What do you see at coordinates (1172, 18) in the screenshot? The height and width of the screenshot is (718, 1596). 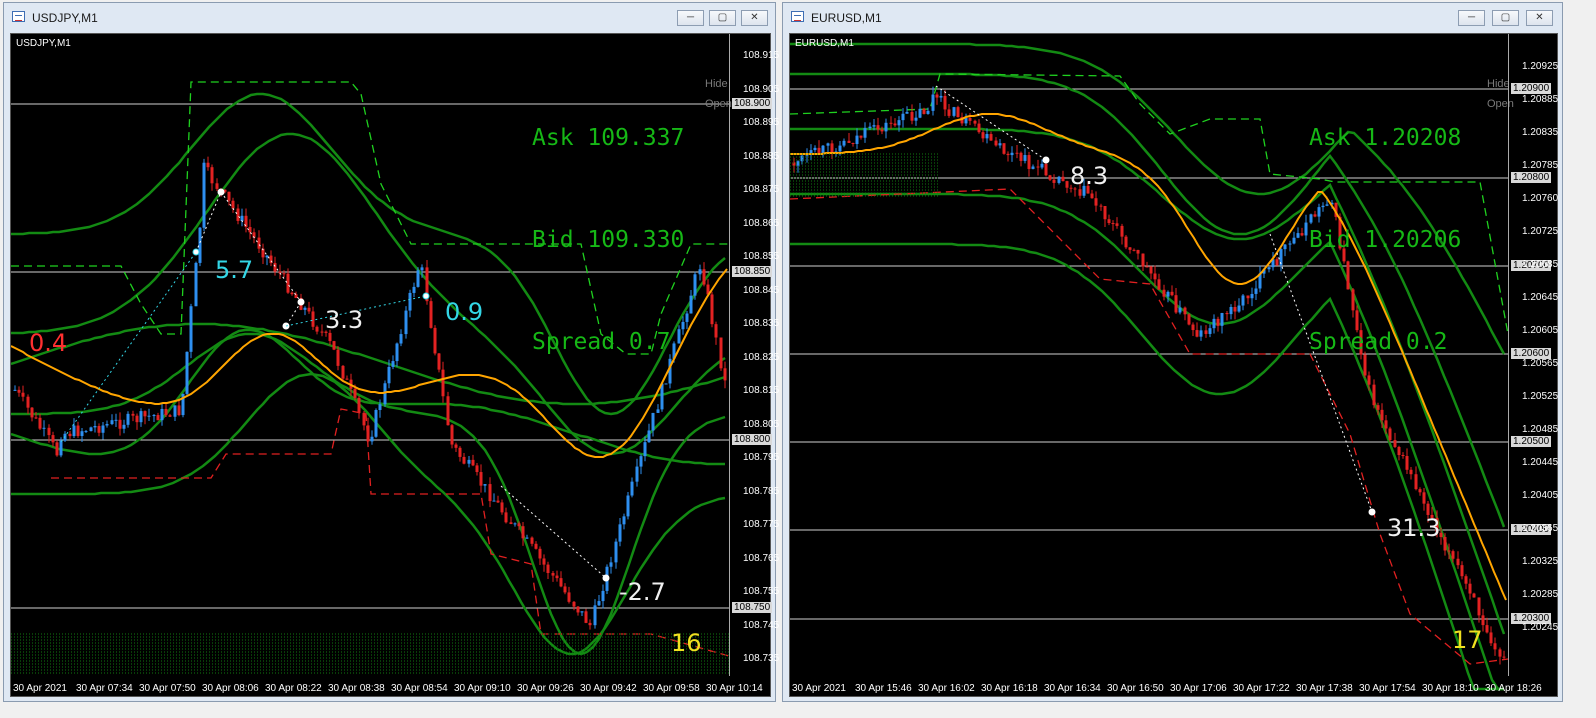 I see `eurusd-titlebar: EURUSD,M1 ─ ▢ ✕` at bounding box center [1172, 18].